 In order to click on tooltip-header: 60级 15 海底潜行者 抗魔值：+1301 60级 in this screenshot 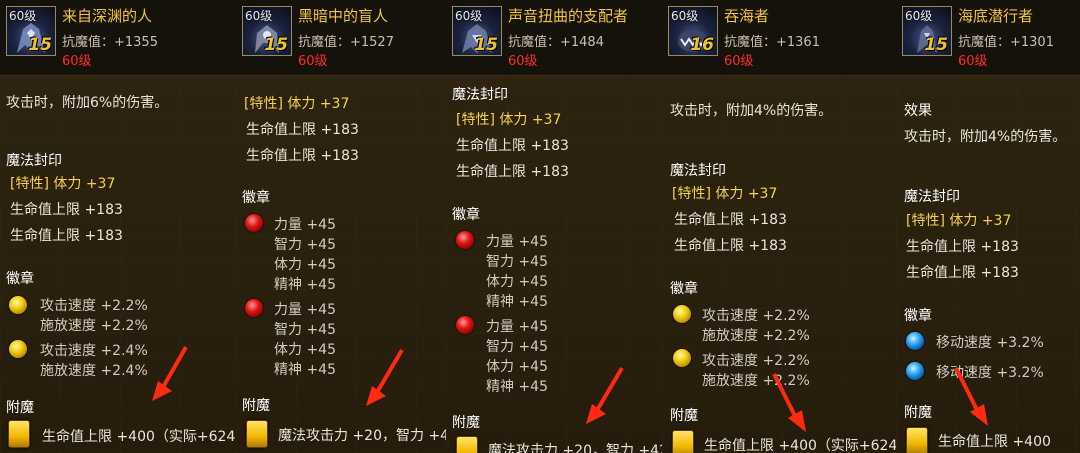, I will do `click(988, 38)`.